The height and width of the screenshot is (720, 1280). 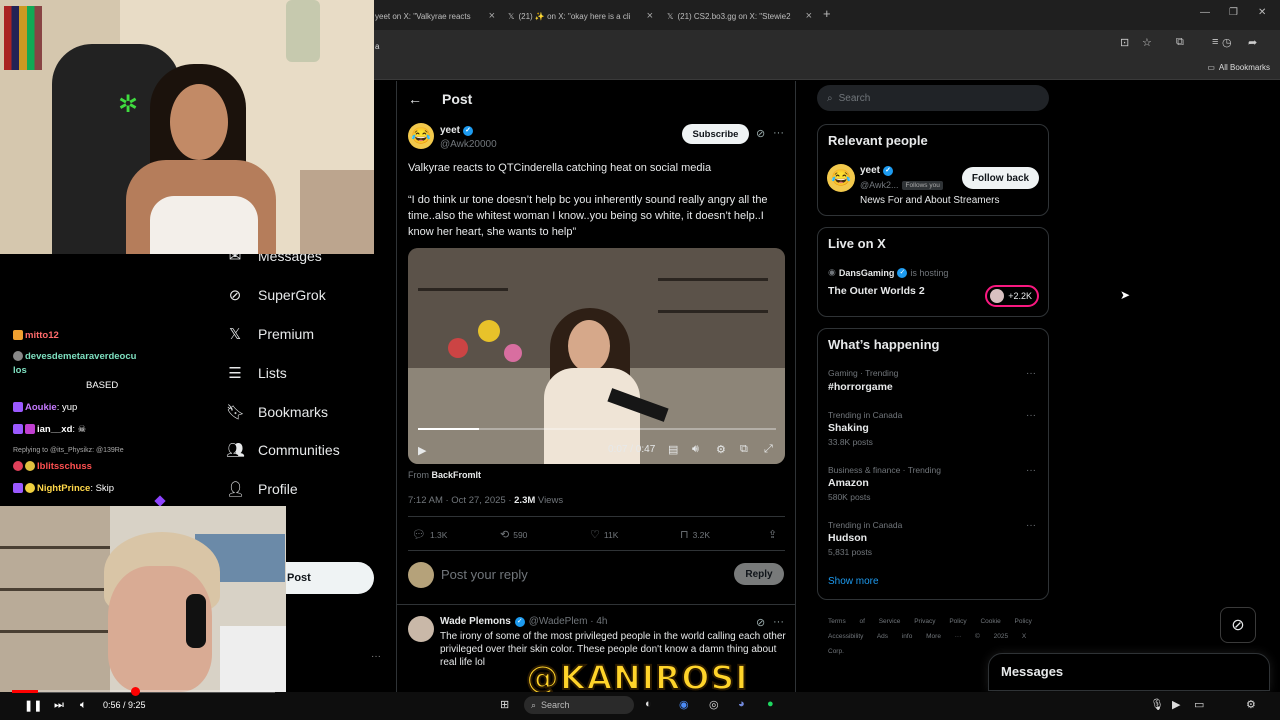 What do you see at coordinates (1233, 12) in the screenshot?
I see `restore-icon: ❐` at bounding box center [1233, 12].